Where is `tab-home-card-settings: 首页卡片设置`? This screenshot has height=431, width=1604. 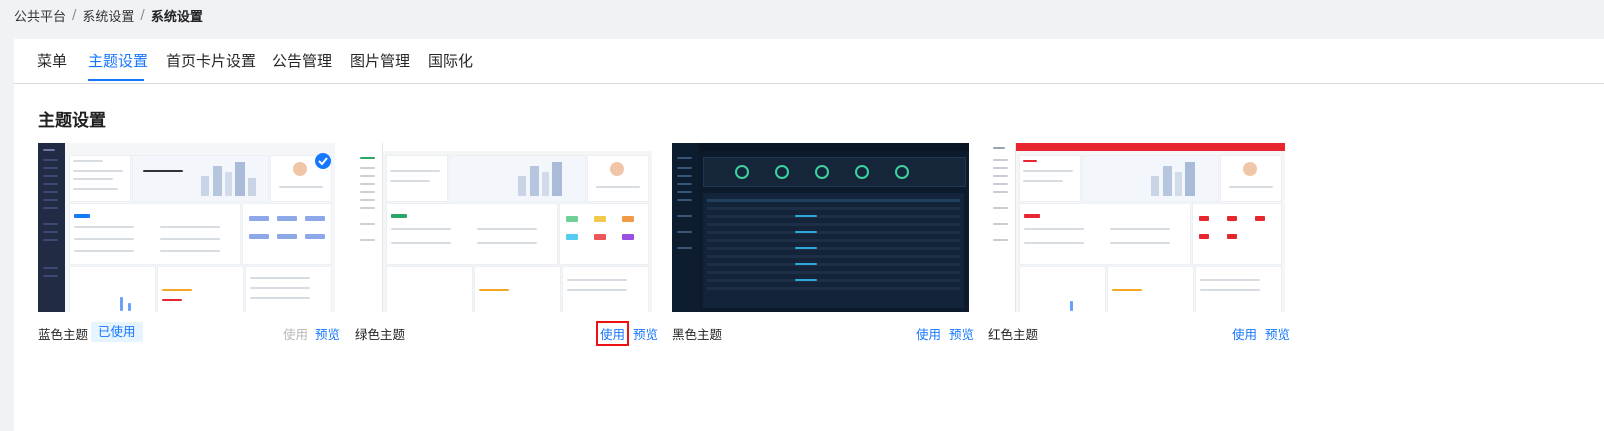 tab-home-card-settings: 首页卡片设置 is located at coordinates (211, 60).